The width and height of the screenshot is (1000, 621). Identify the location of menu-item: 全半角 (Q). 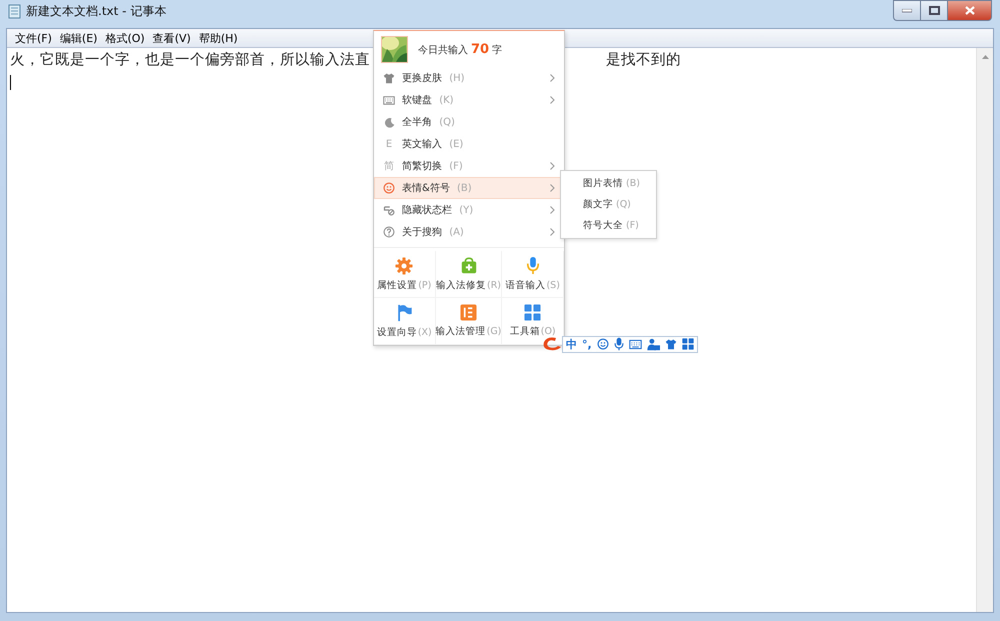
(468, 122).